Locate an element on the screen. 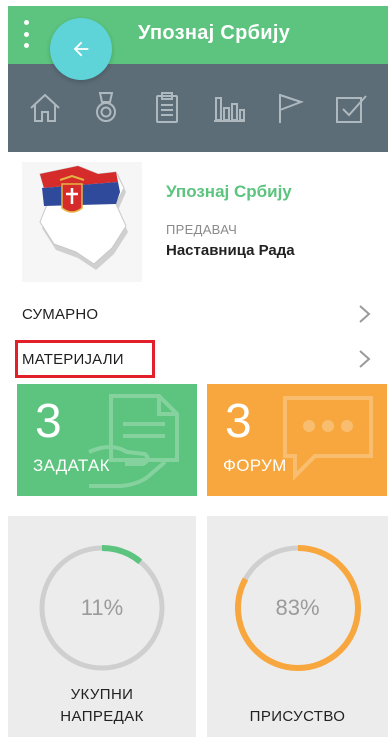 The height and width of the screenshot is (737, 390). serbia-map-flag-image is located at coordinates (83, 217).